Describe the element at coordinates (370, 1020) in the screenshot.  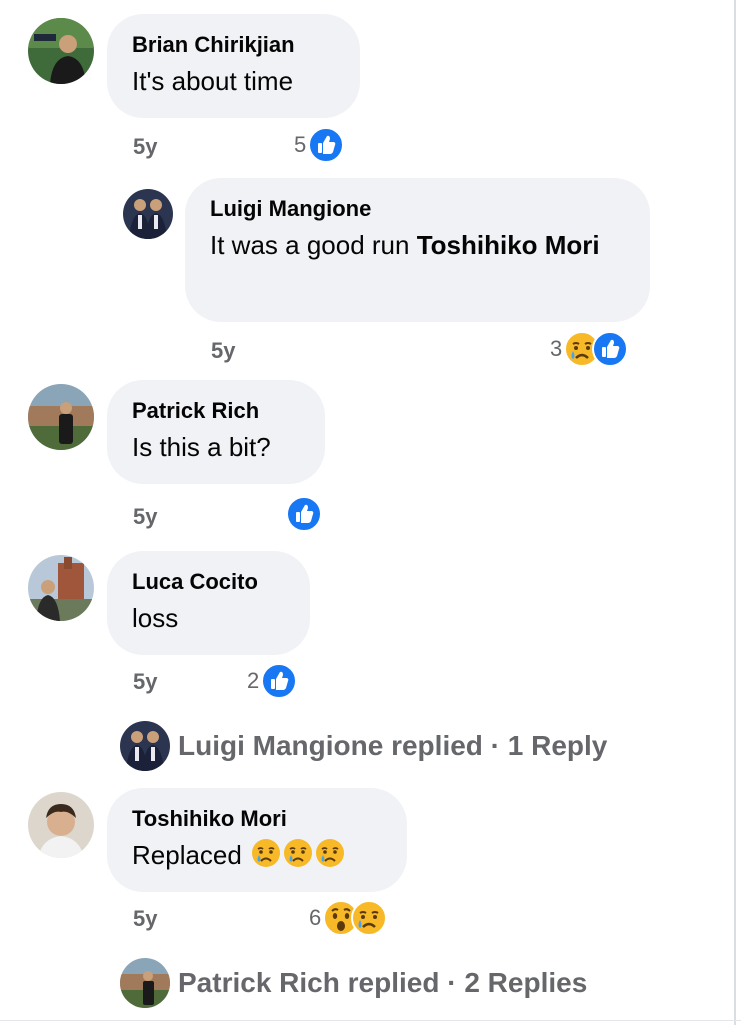
I see `bottom-border` at that location.